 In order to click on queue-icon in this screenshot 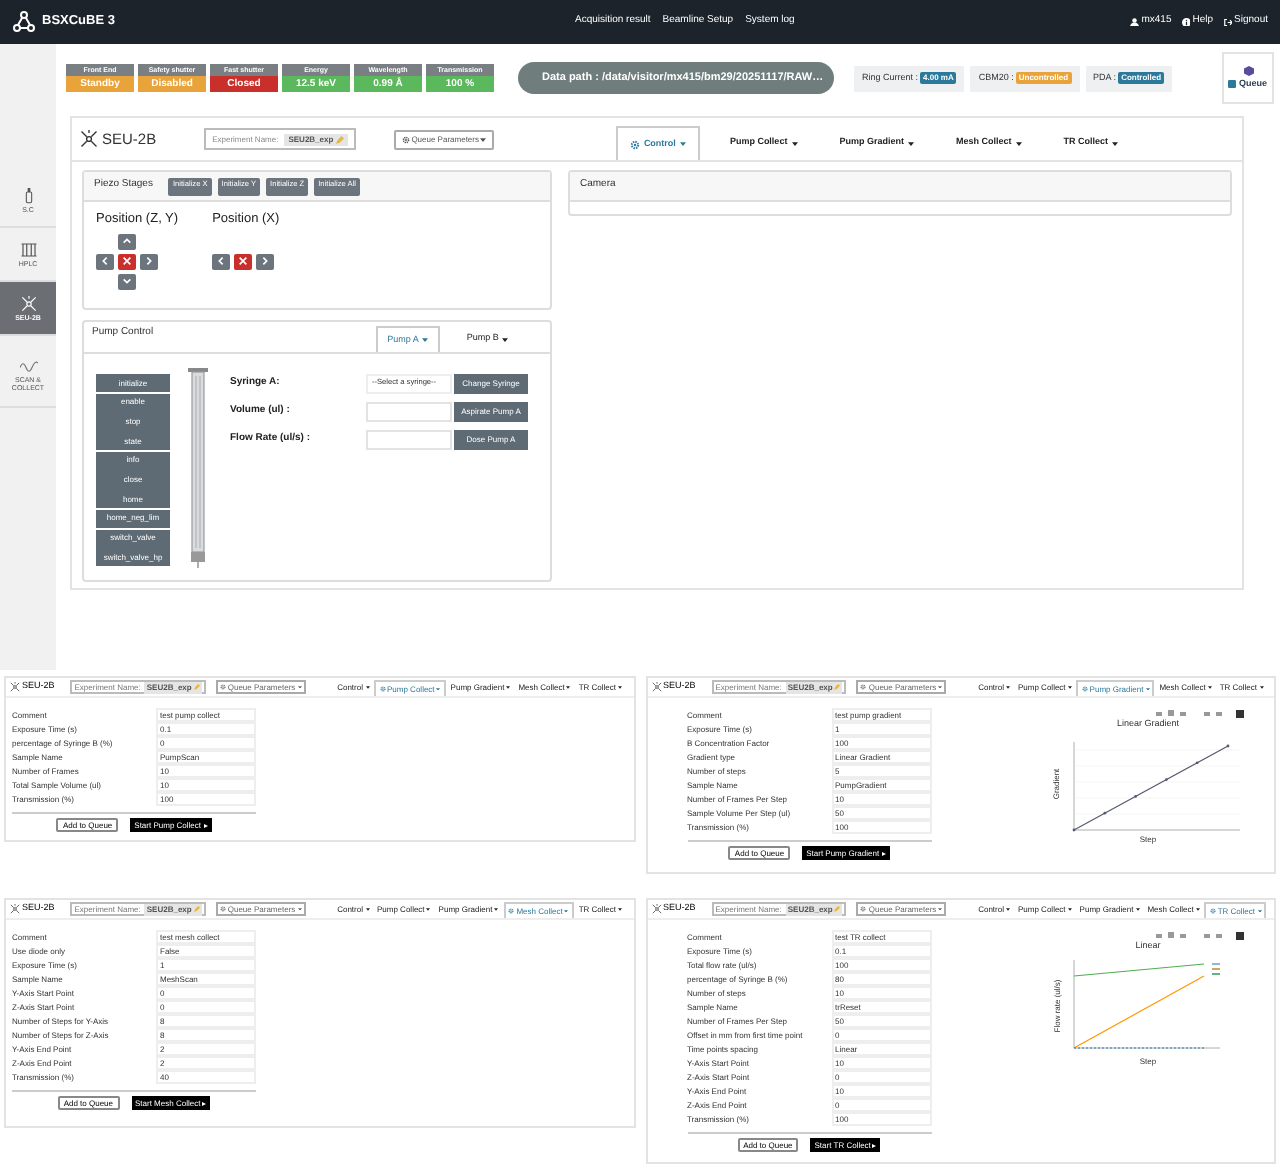, I will do `click(1232, 84)`.